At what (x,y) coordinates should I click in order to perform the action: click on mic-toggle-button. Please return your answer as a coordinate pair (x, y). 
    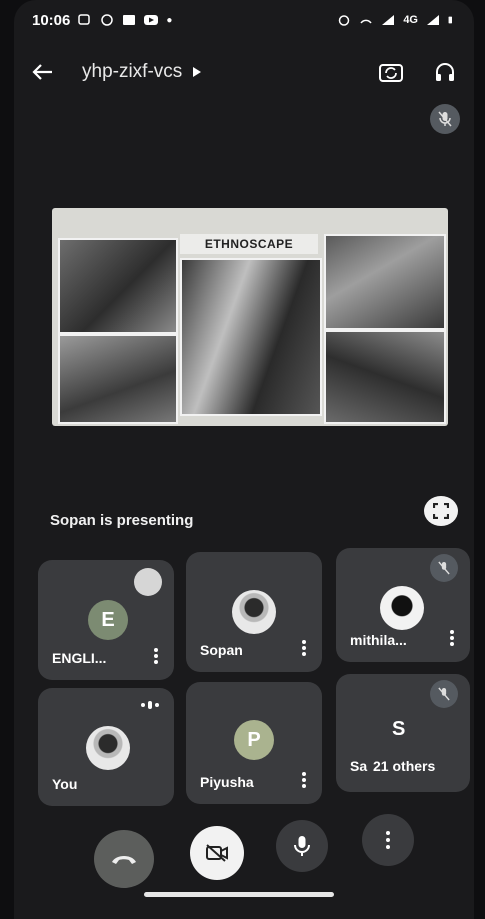
    Looking at the image, I should click on (302, 846).